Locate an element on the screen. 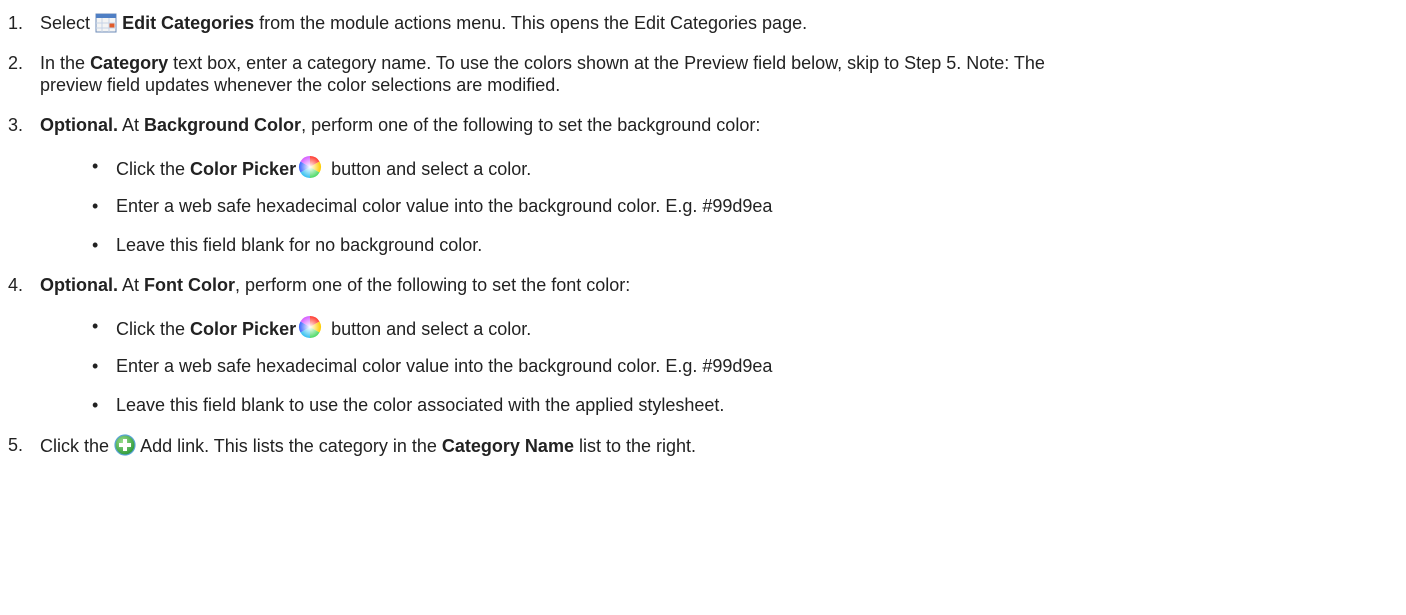 The height and width of the screenshot is (615, 1406). menu-item-name: Edit Categories is located at coordinates (188, 23).